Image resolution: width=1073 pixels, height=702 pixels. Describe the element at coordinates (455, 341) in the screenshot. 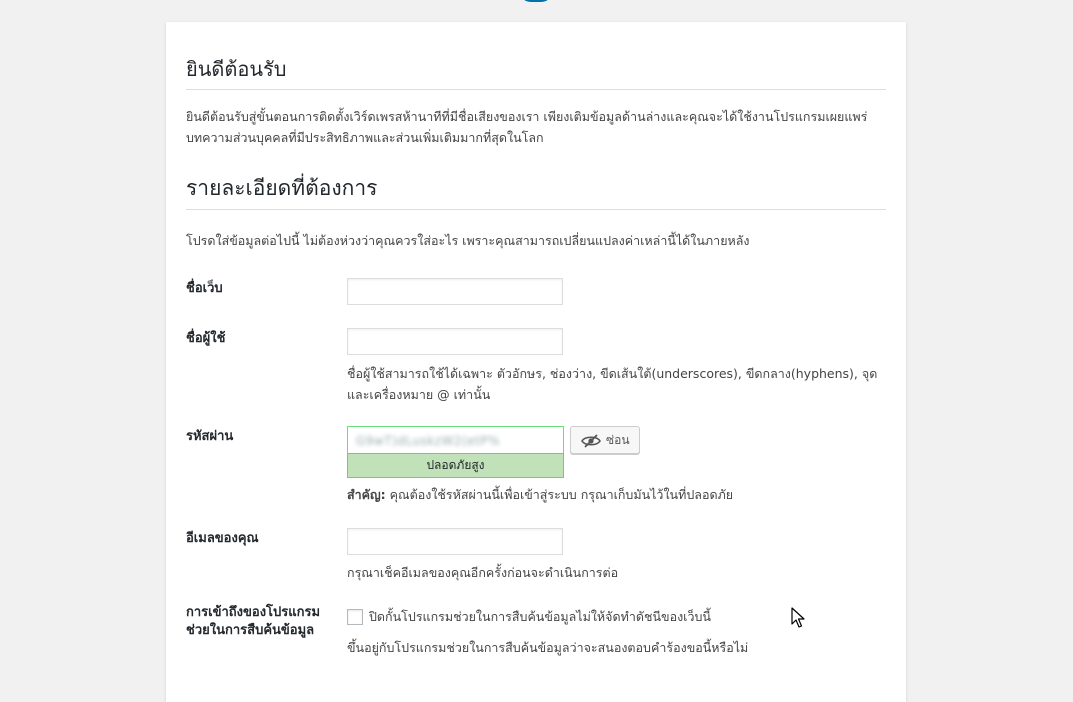

I see `username-input` at that location.